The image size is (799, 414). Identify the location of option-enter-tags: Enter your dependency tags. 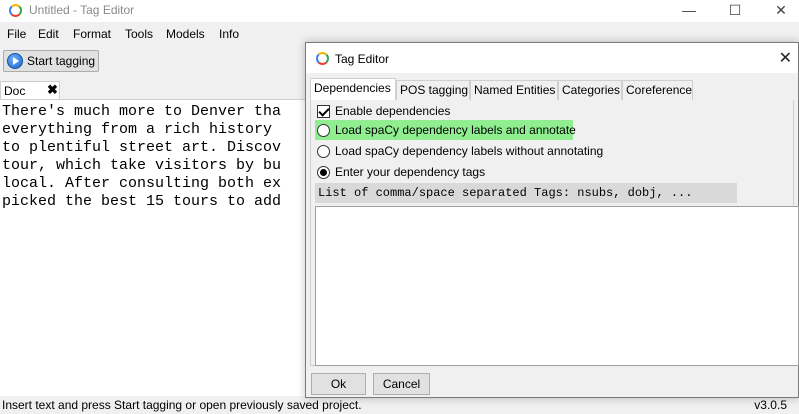
(461, 172).